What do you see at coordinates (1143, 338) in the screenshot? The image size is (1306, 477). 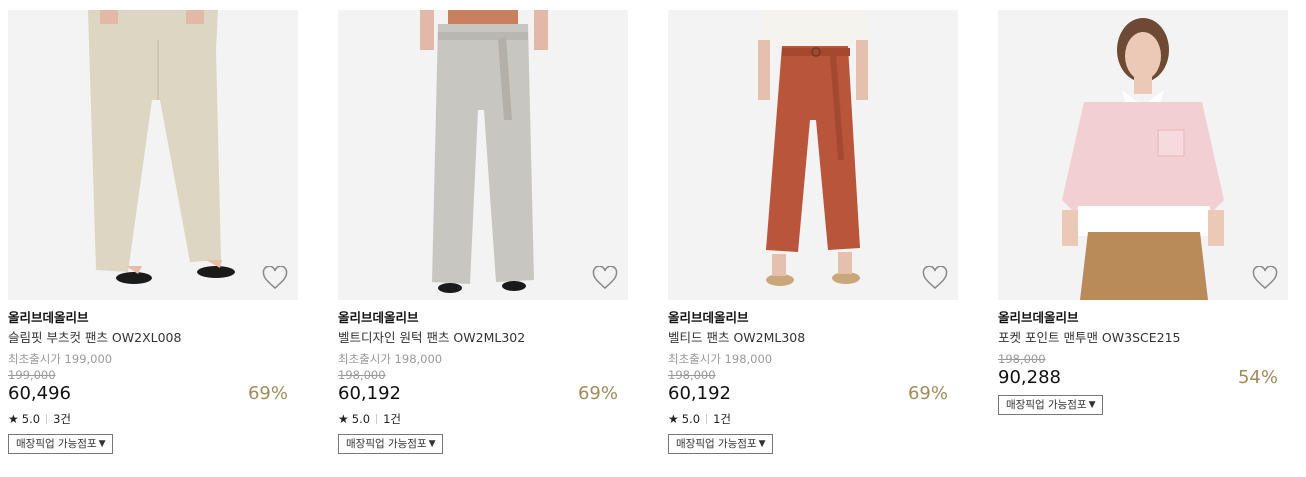 I see `product-name: 포켓 포인트 맨투맨 OW3SCE215` at bounding box center [1143, 338].